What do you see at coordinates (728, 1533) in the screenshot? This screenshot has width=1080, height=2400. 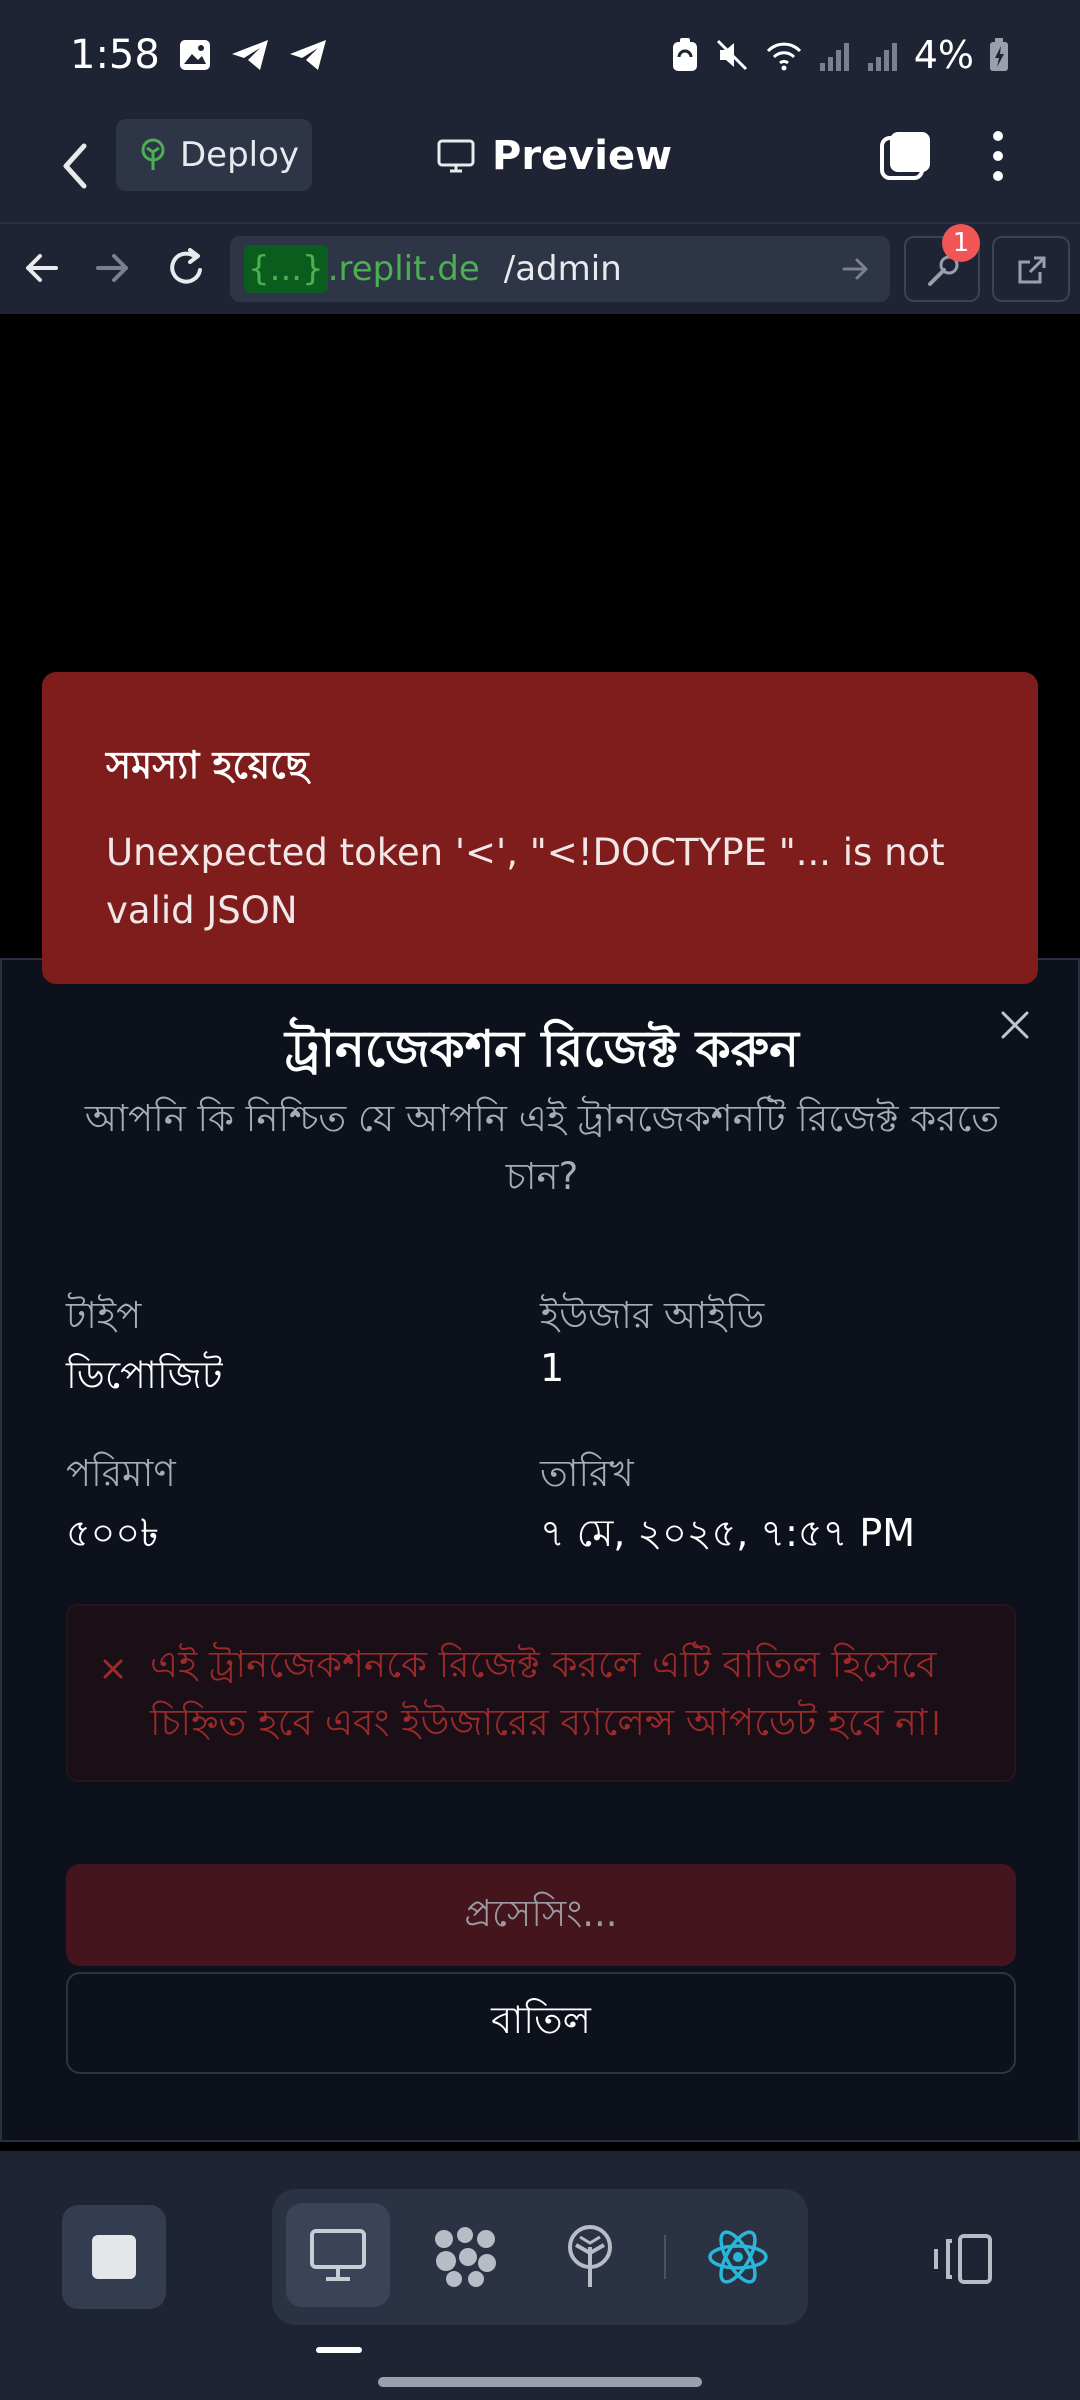 I see `date-value: ৭ মে, ২০২৫, ৭:৫৭ PM` at bounding box center [728, 1533].